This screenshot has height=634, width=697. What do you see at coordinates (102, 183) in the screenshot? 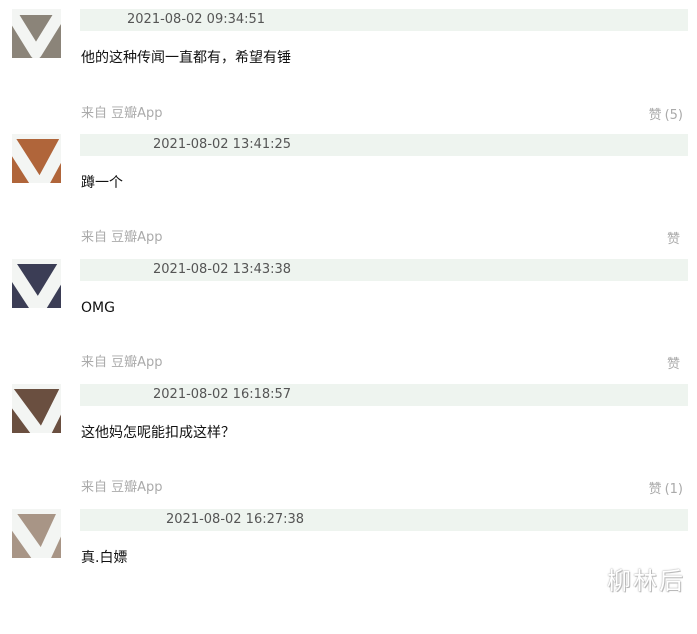
I see `comment-text: 蹲一个` at bounding box center [102, 183].